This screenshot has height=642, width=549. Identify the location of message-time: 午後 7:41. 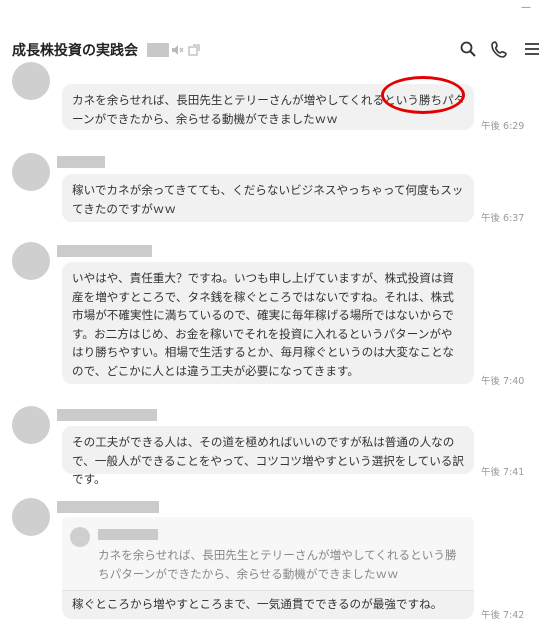
(503, 472).